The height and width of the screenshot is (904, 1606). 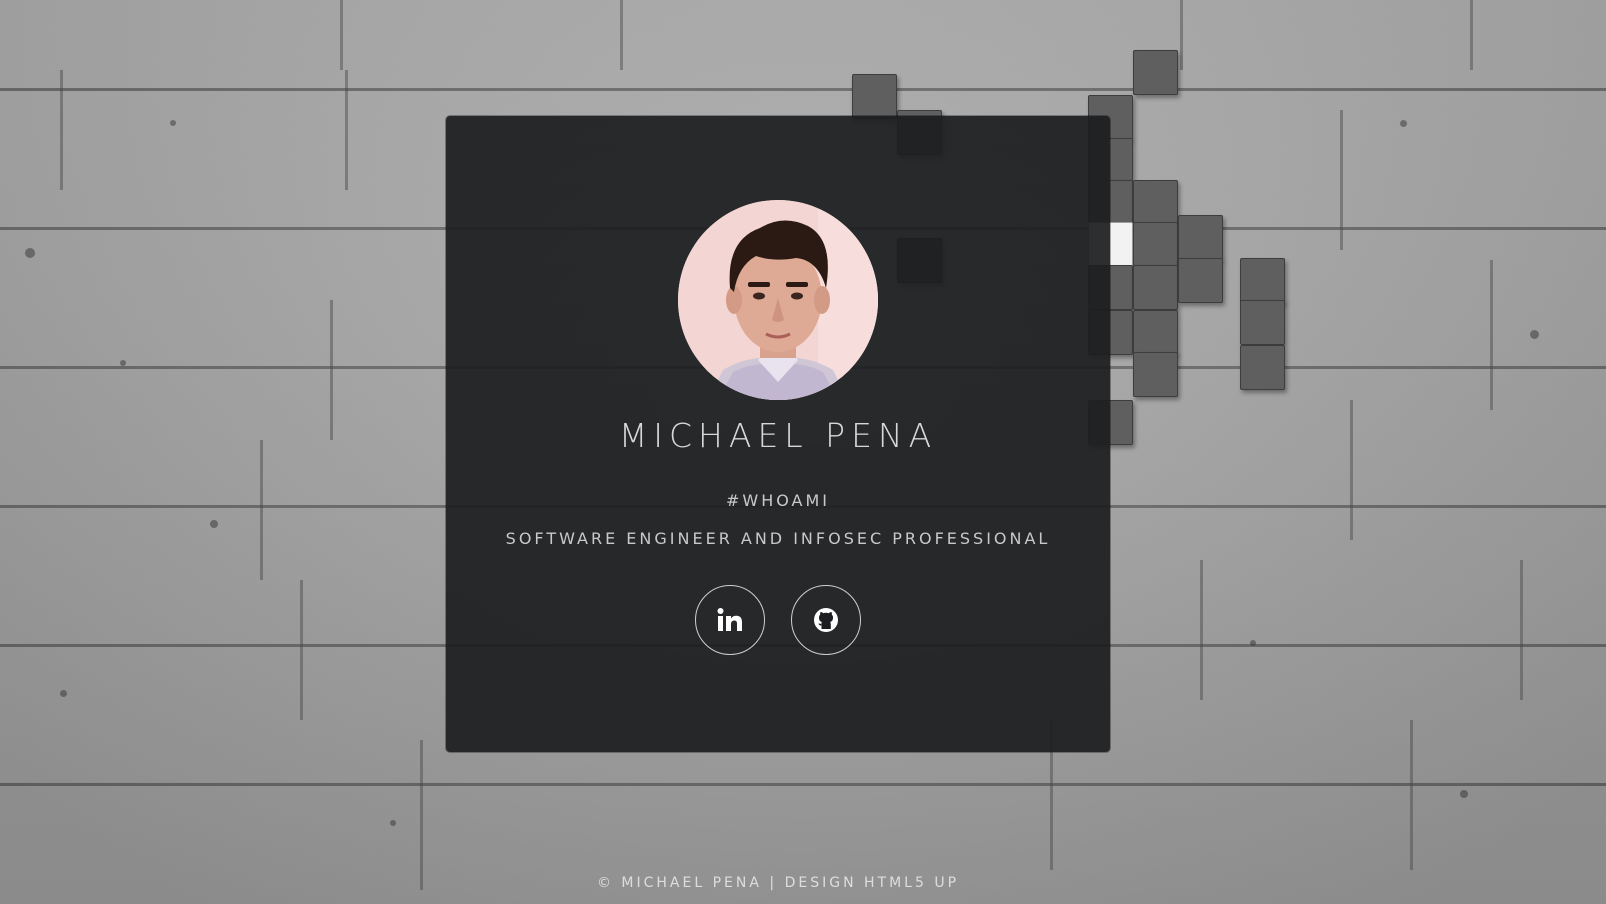 What do you see at coordinates (820, 883) in the screenshot?
I see `footer-design-prefix: DESIGN` at bounding box center [820, 883].